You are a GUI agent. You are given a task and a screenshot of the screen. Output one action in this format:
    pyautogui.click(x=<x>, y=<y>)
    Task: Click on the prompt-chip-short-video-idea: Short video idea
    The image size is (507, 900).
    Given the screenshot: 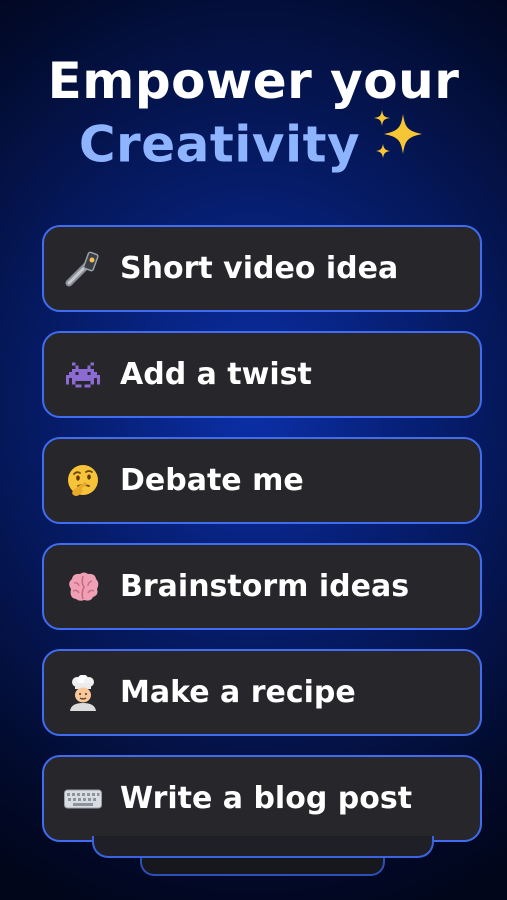 What is the action you would take?
    pyautogui.click(x=262, y=268)
    